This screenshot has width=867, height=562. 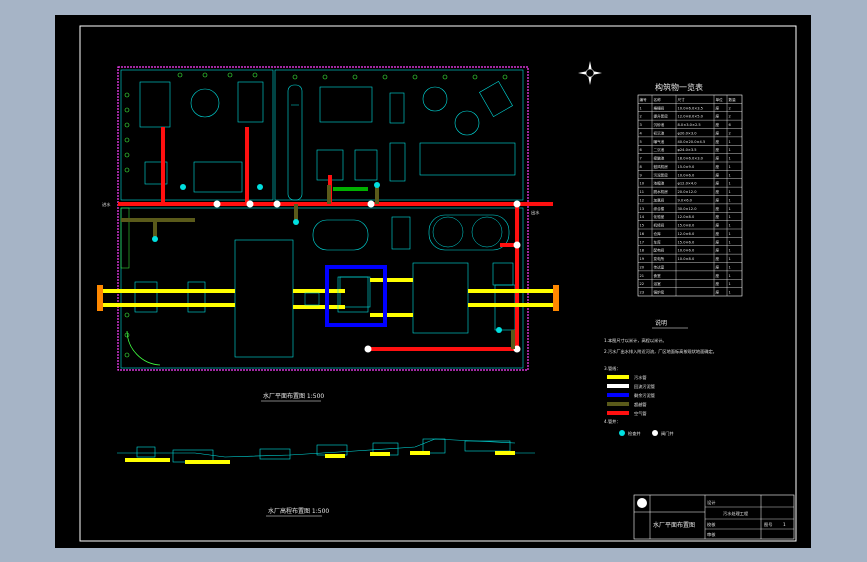 I want to click on project-name: 污水处理工程, so click(x=736, y=513).